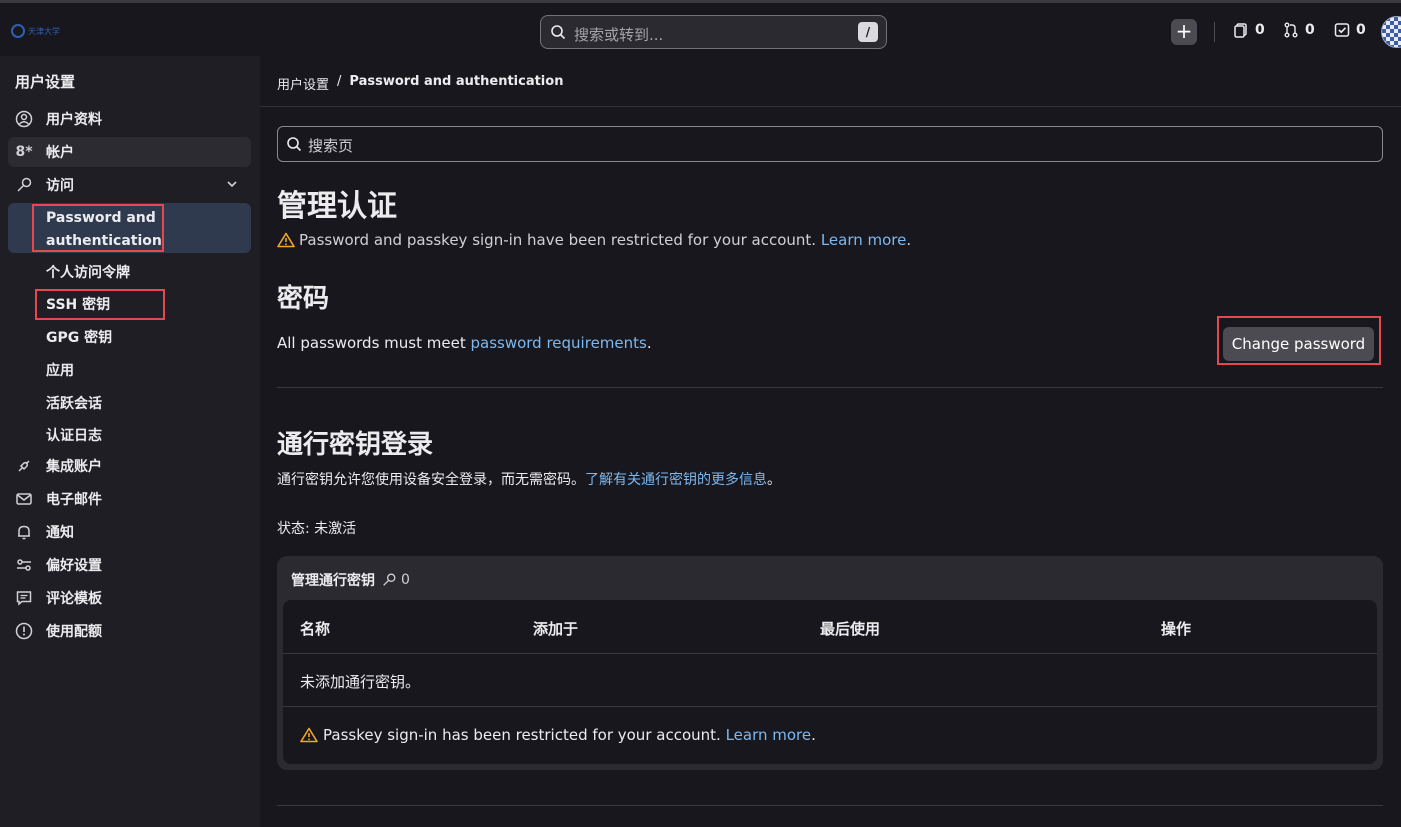 This screenshot has width=1401, height=827. What do you see at coordinates (529, 480) in the screenshot?
I see `passkey-description: 通行密钥允许您使用设备安全登录，而无需密码。了解有关通行密钥的更多信息。` at bounding box center [529, 480].